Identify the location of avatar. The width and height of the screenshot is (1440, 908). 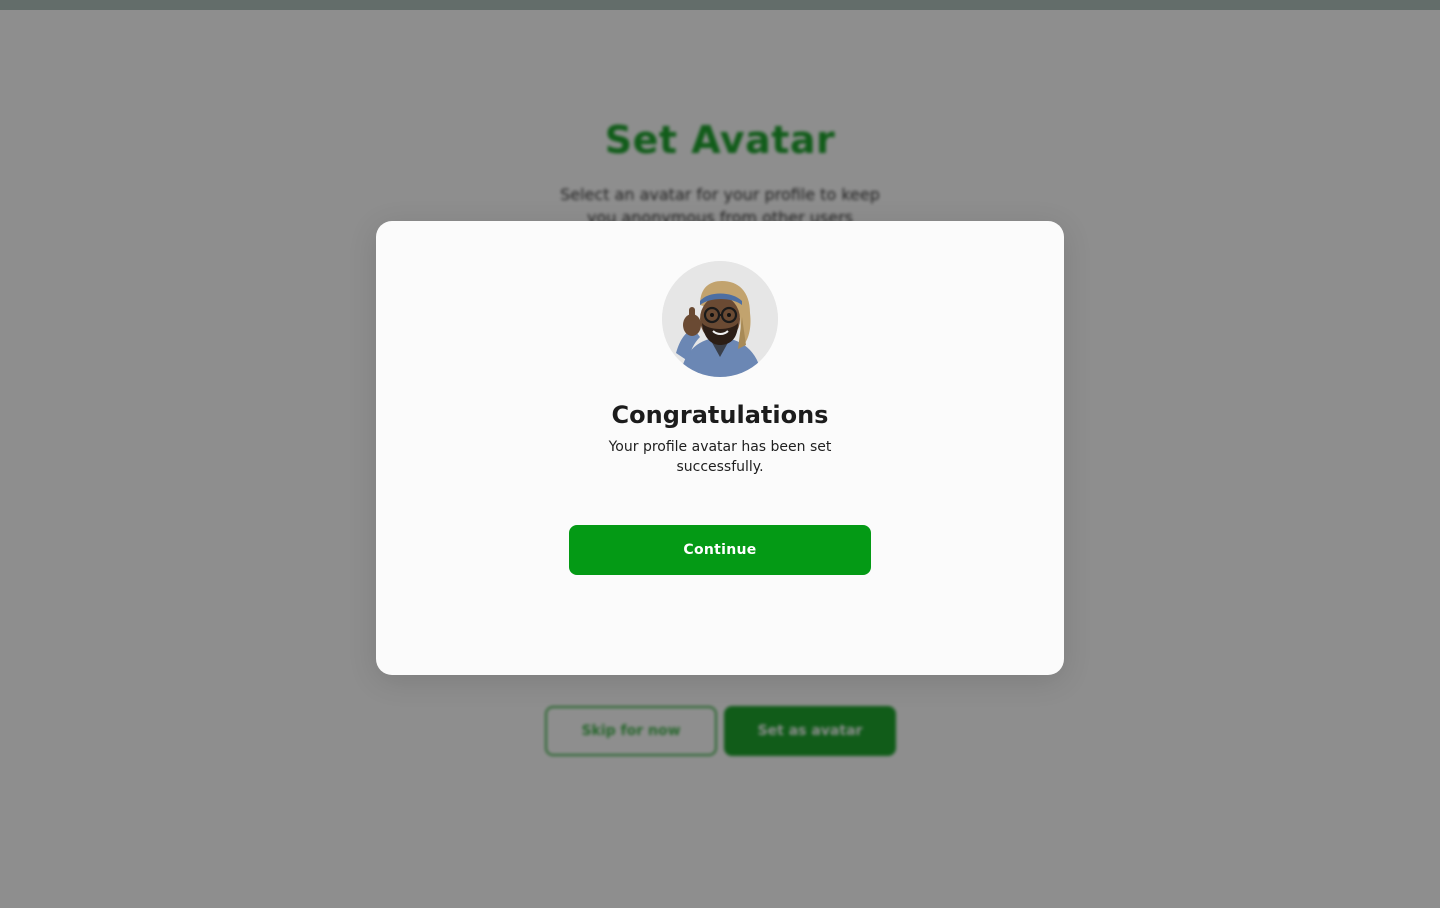
(720, 319).